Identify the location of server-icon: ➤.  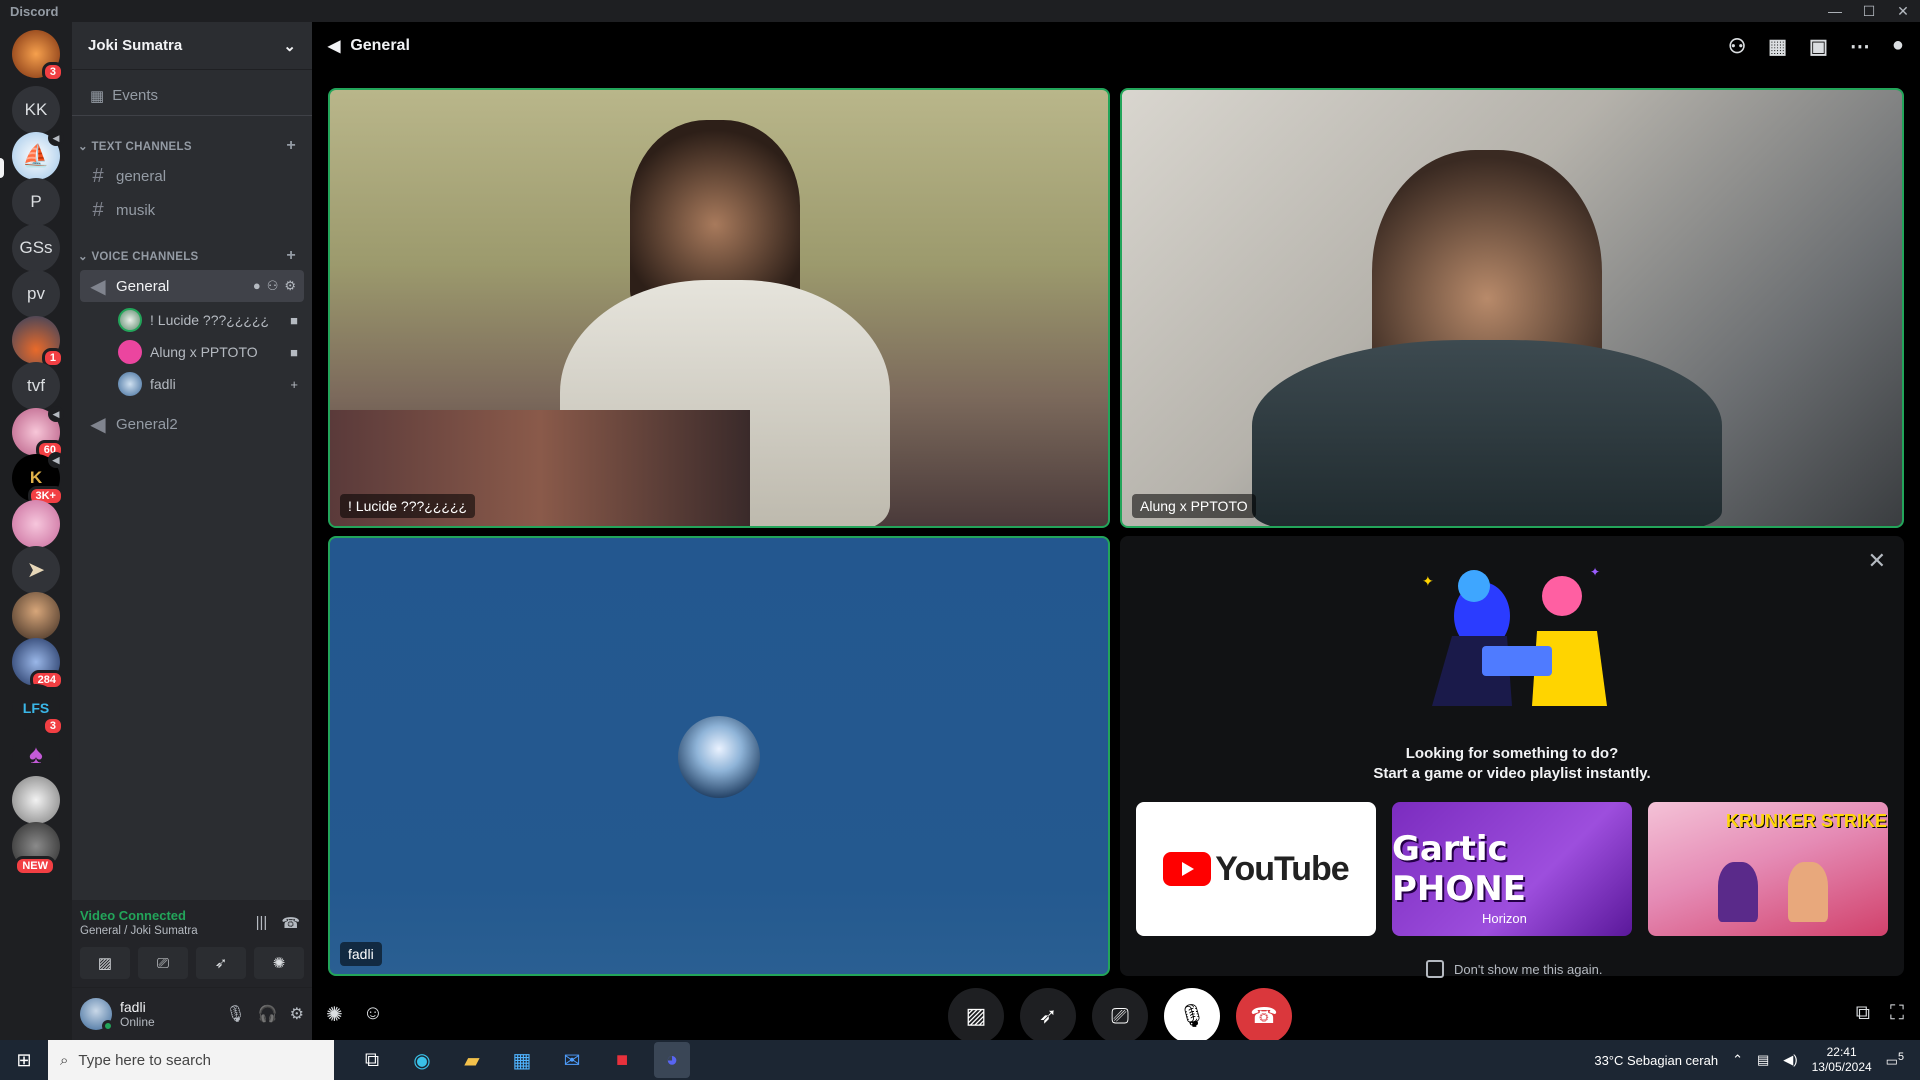
(36, 570).